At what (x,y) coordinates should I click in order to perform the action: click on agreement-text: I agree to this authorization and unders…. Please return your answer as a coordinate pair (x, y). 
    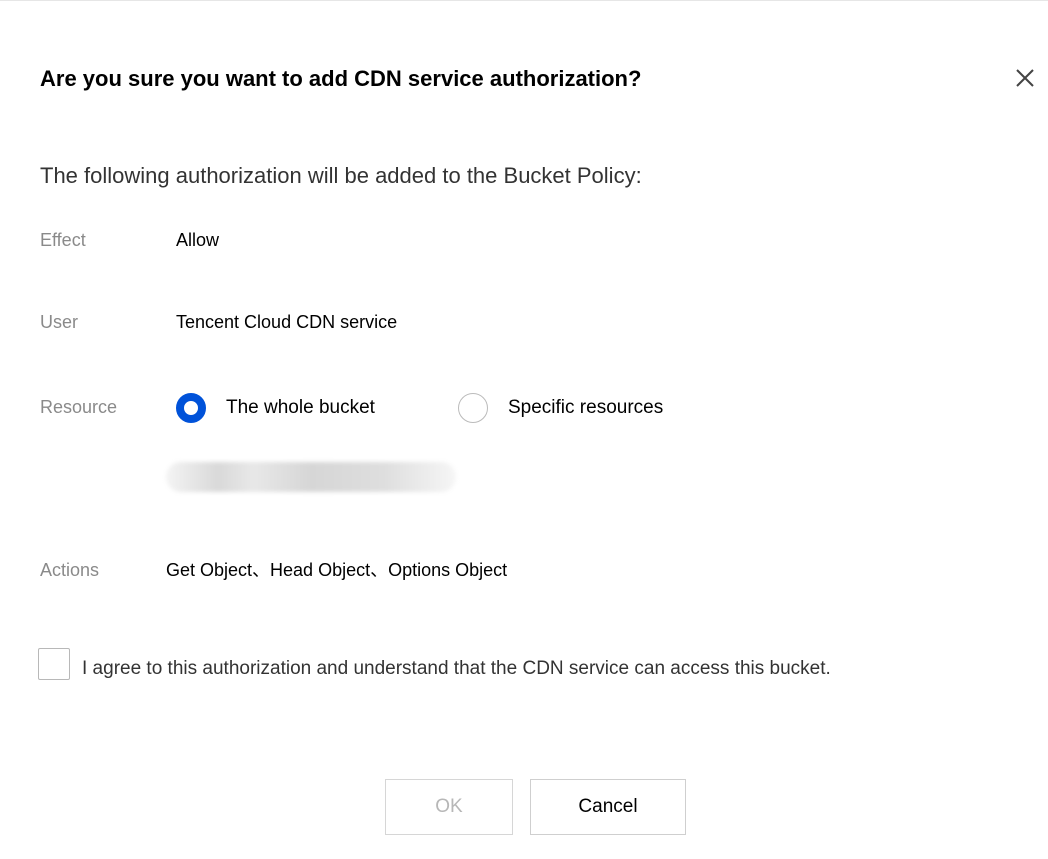
    Looking at the image, I should click on (456, 668).